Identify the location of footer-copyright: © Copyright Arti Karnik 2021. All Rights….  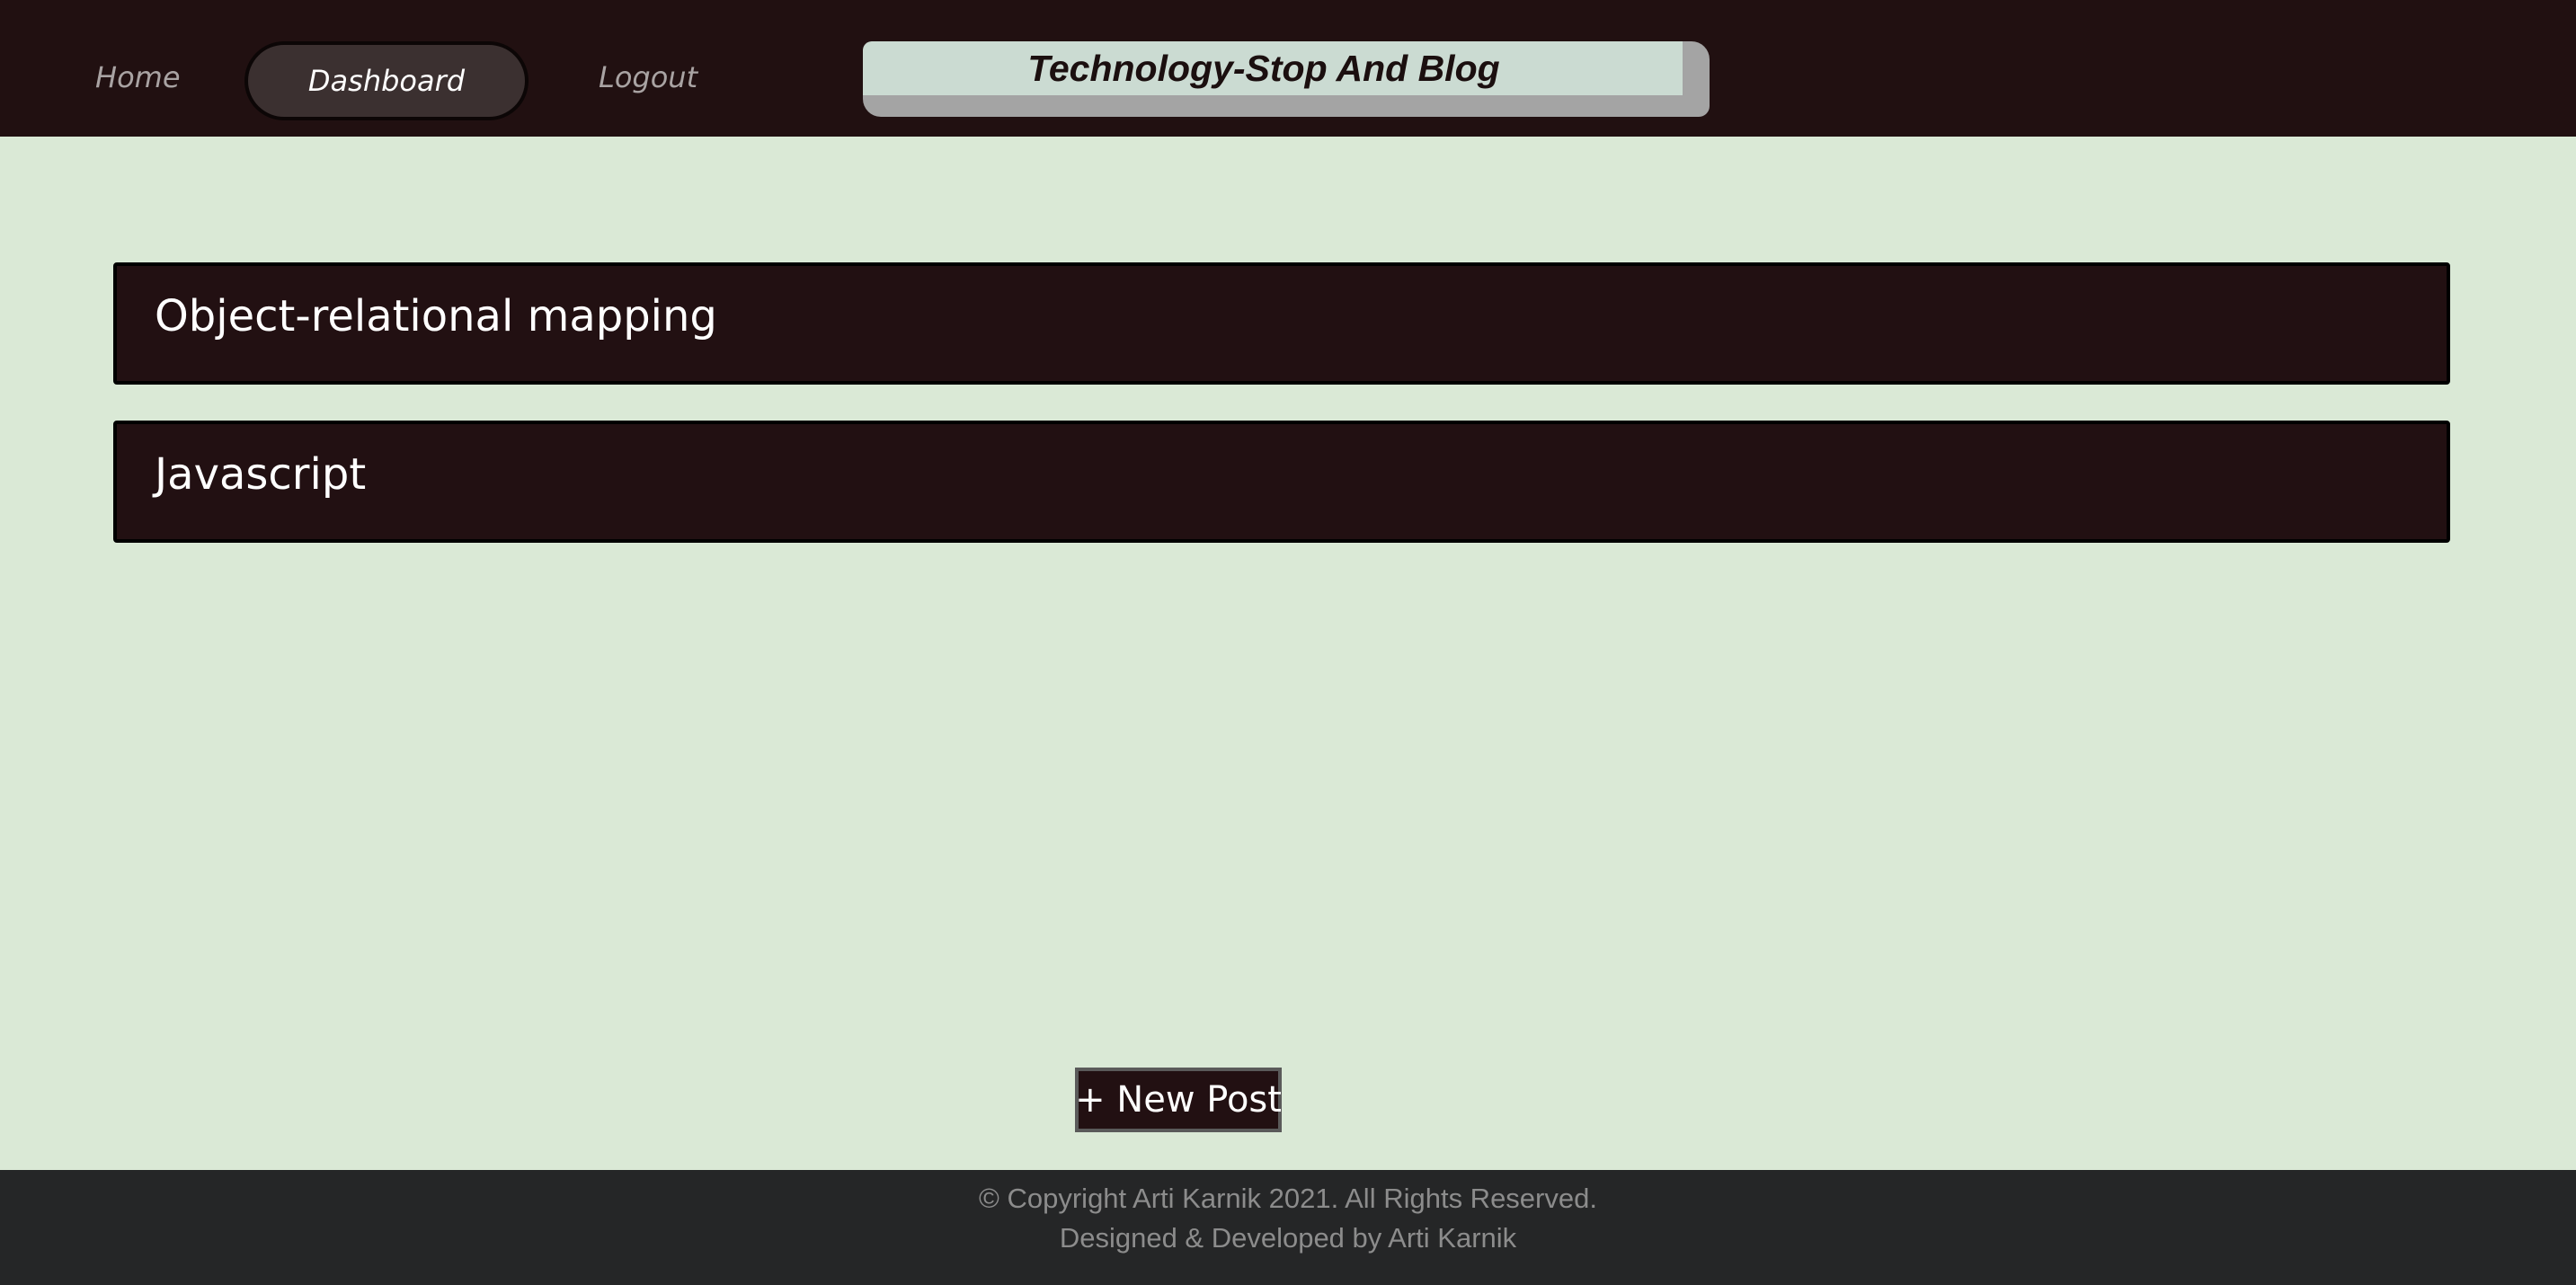
(1288, 1198).